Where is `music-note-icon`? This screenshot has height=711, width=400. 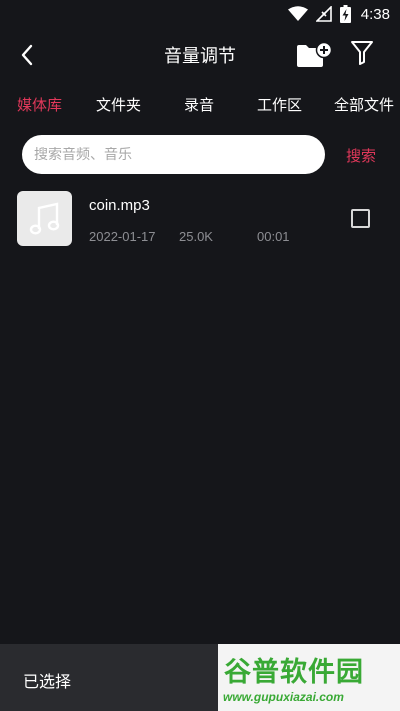
music-note-icon is located at coordinates (44, 218).